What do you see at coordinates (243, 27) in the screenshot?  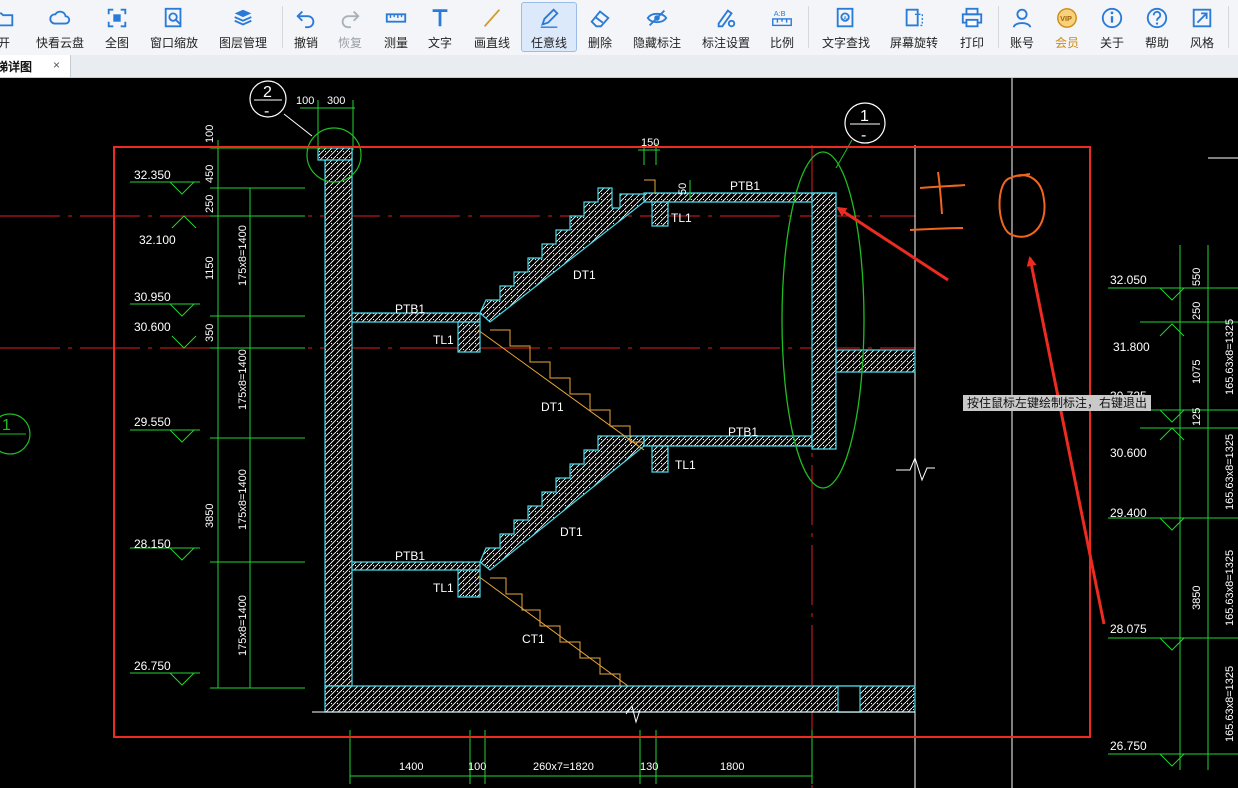 I see `layer-manager-button: 图层管理` at bounding box center [243, 27].